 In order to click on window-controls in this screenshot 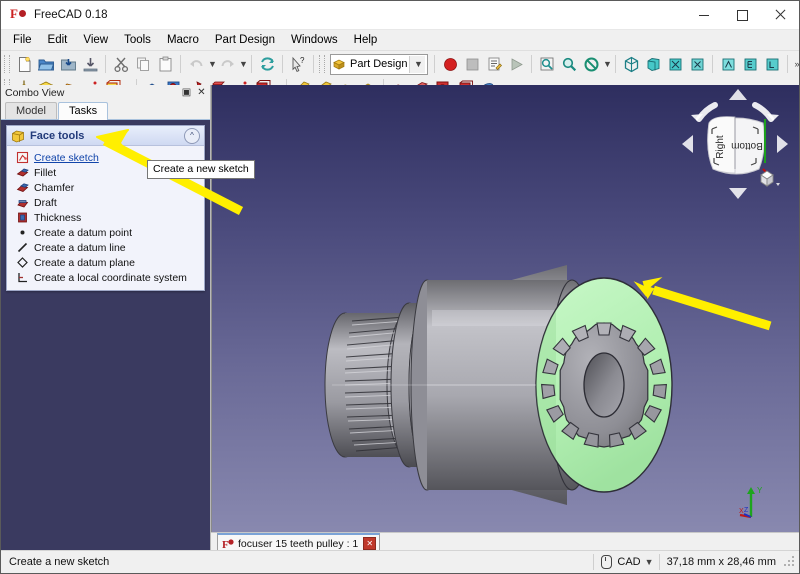, I will do `click(742, 15)`.